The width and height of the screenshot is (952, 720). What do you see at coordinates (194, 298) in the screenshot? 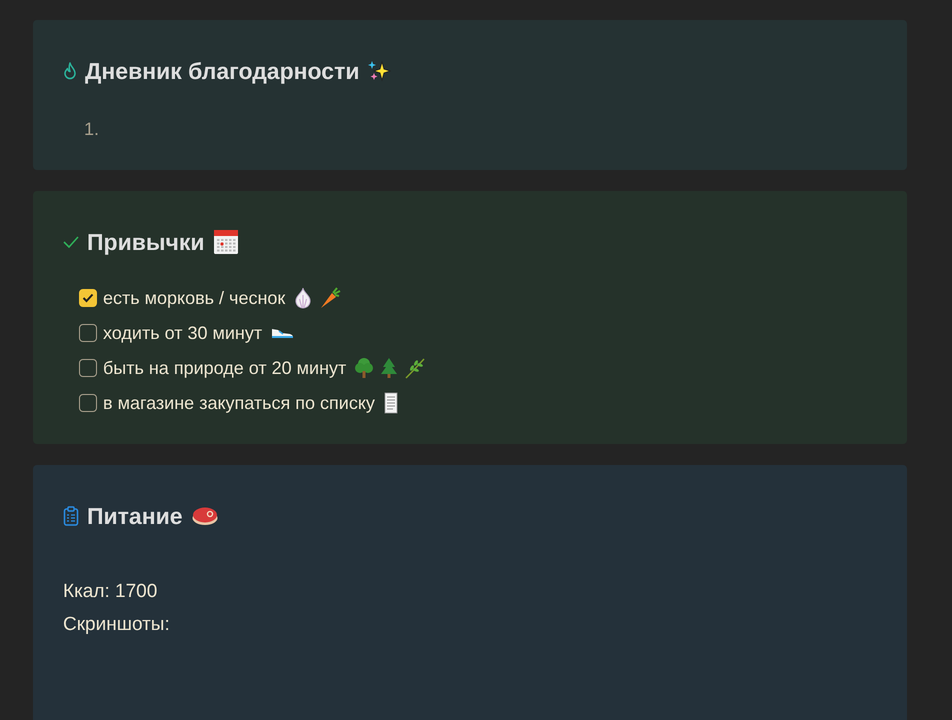
I see `task-label: есть морковь / чеснок` at bounding box center [194, 298].